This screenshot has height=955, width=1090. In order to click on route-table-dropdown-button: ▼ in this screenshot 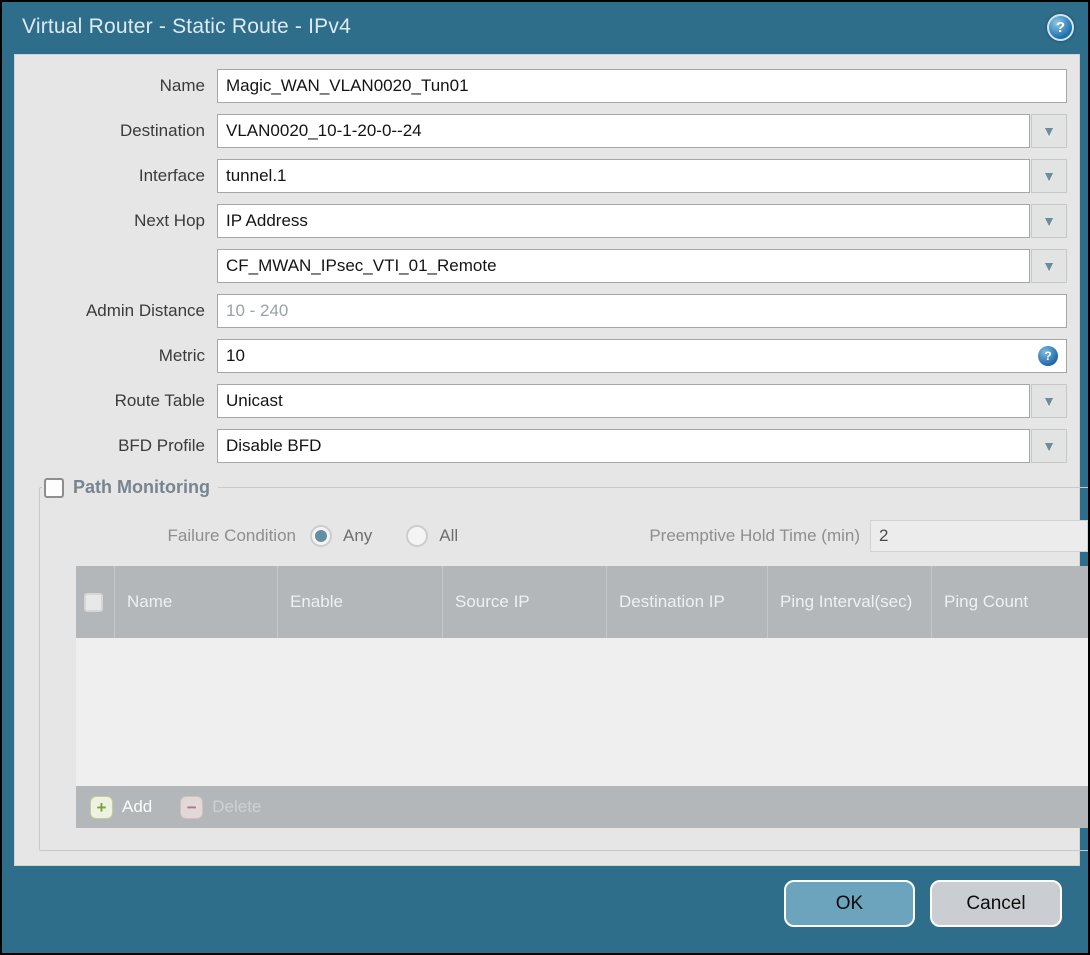, I will do `click(1049, 401)`.